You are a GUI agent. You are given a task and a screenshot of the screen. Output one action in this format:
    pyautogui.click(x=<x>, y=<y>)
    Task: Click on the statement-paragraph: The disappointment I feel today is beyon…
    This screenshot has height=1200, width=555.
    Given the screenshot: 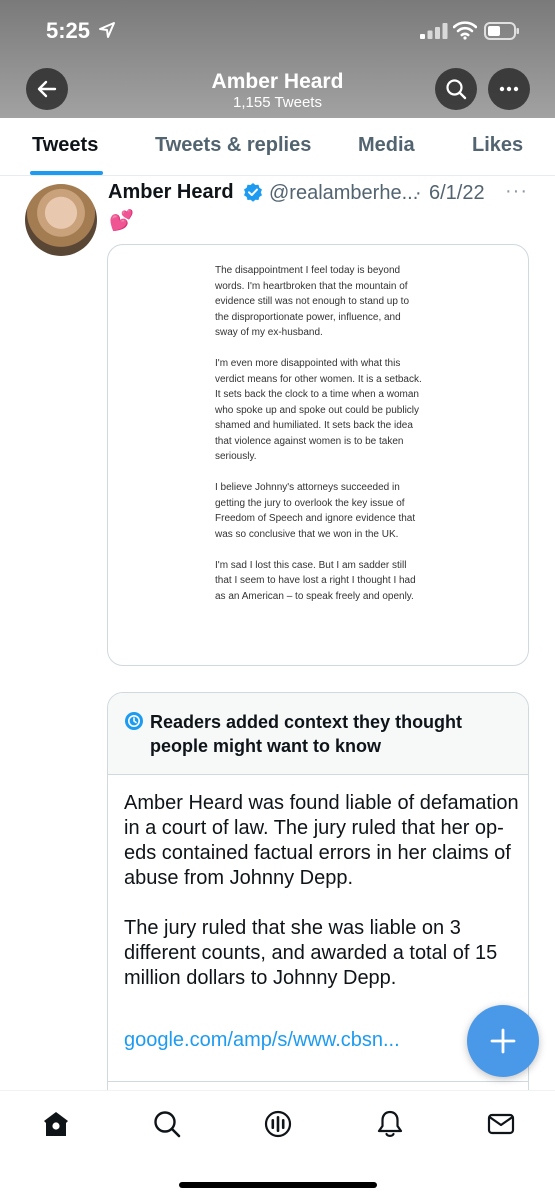 What is the action you would take?
    pyautogui.click(x=312, y=301)
    